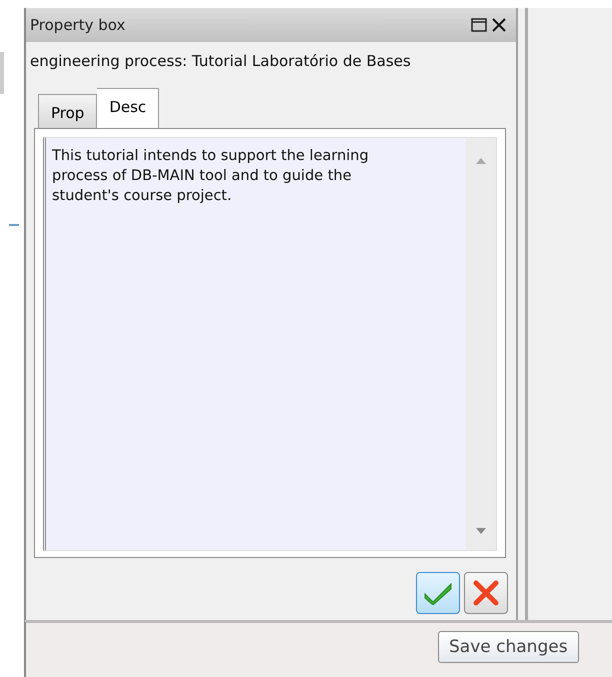 The height and width of the screenshot is (677, 612). Describe the element at coordinates (68, 111) in the screenshot. I see `tab: Prop` at that location.